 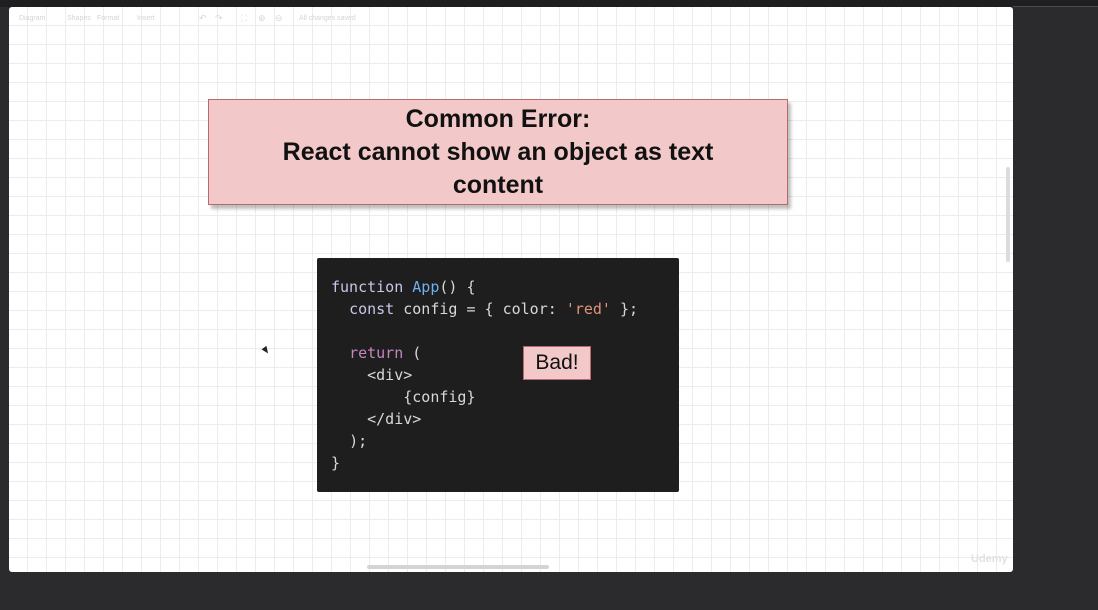 I want to click on menu-diagram: Diagram, so click(x=32, y=18).